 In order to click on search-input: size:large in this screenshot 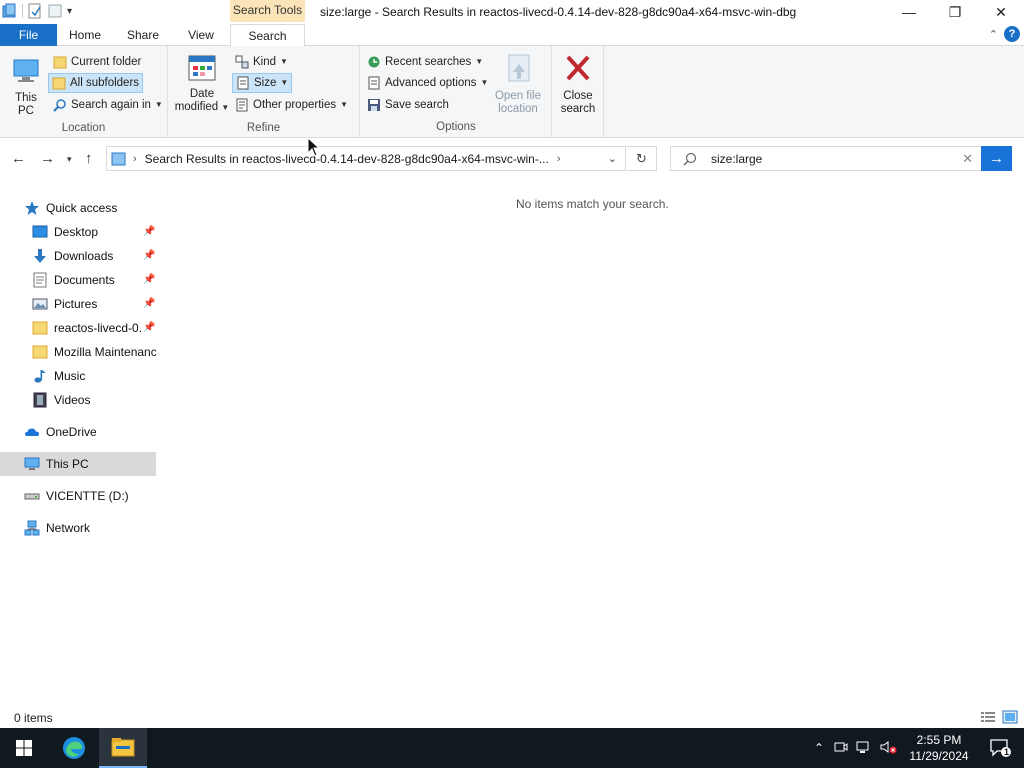, I will do `click(736, 159)`.